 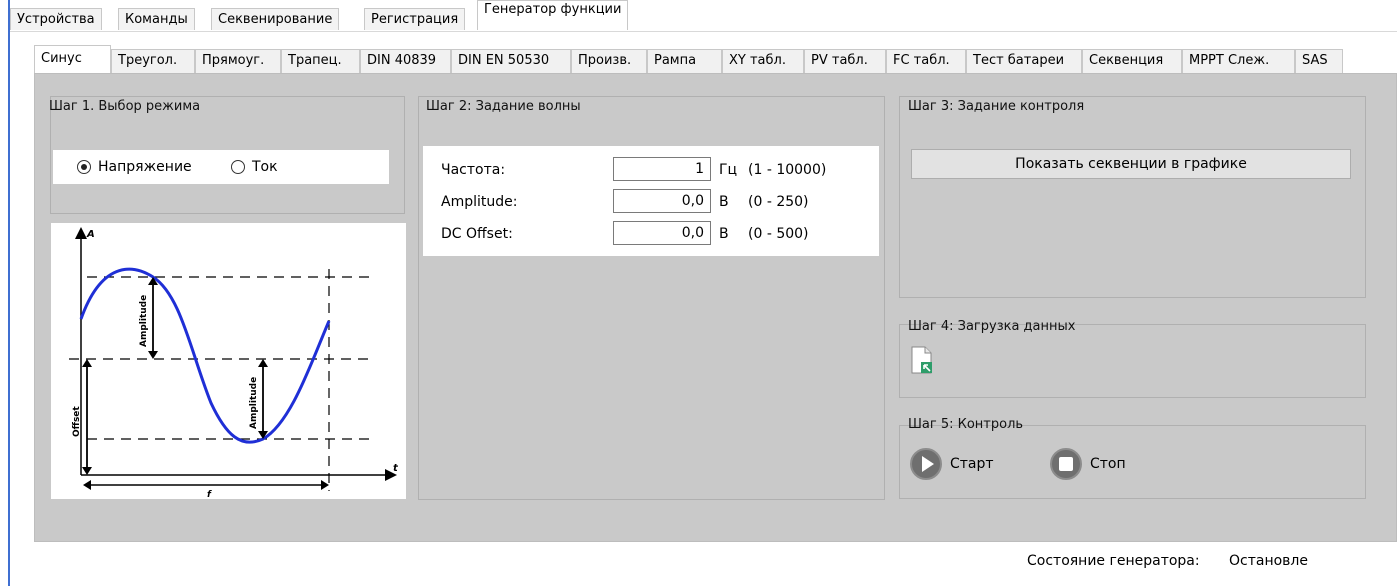 I want to click on sine-wave-diagram: A t Amplitude Amplitude Offset f, so click(x=228, y=361).